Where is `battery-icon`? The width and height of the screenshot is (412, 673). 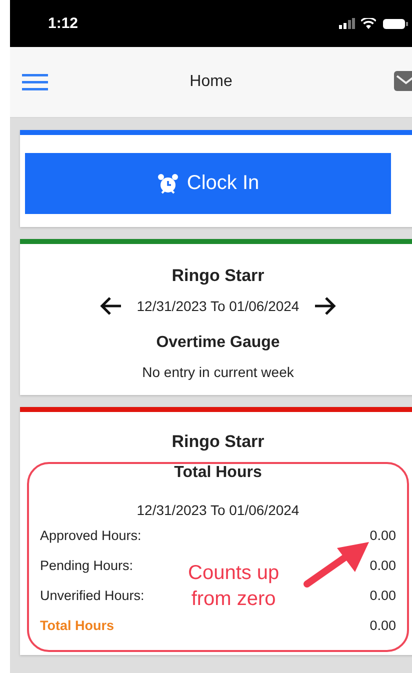
battery-icon is located at coordinates (395, 24).